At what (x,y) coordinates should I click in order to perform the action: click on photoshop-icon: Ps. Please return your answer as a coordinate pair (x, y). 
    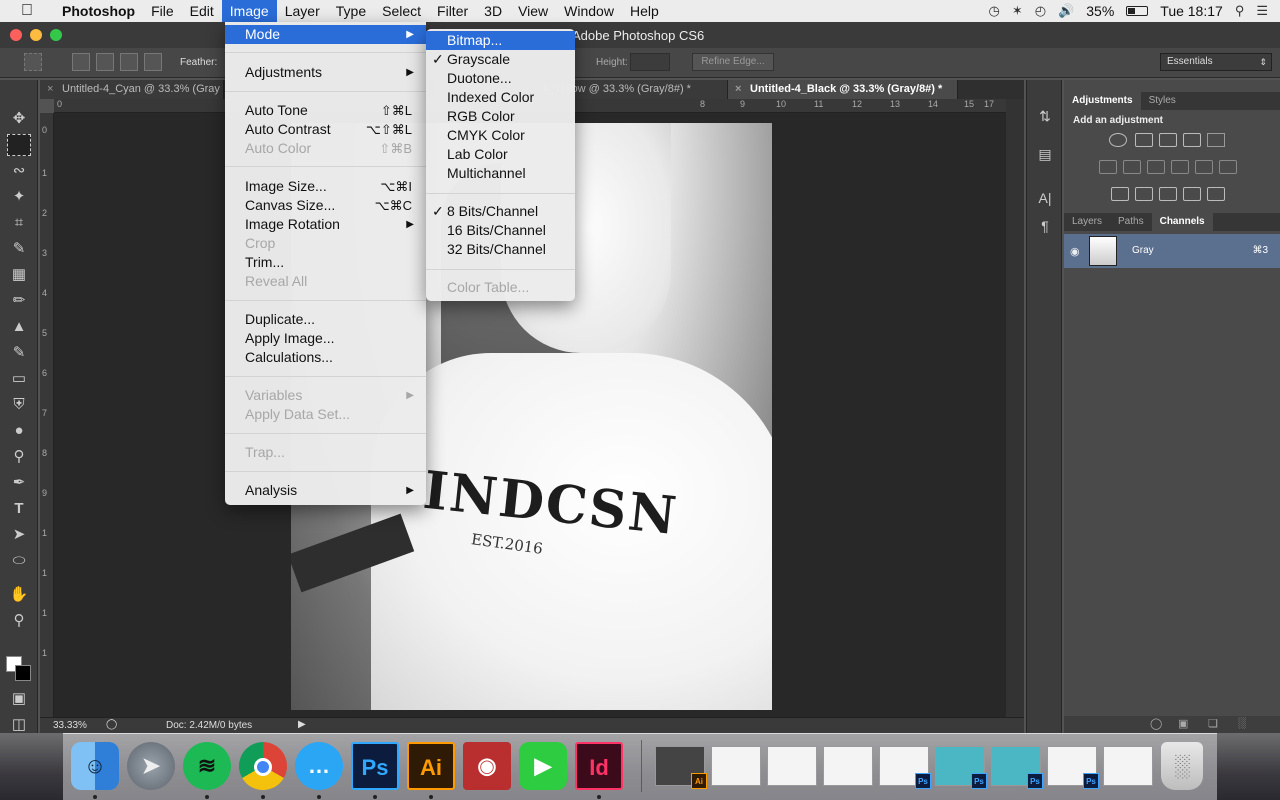
    Looking at the image, I should click on (375, 766).